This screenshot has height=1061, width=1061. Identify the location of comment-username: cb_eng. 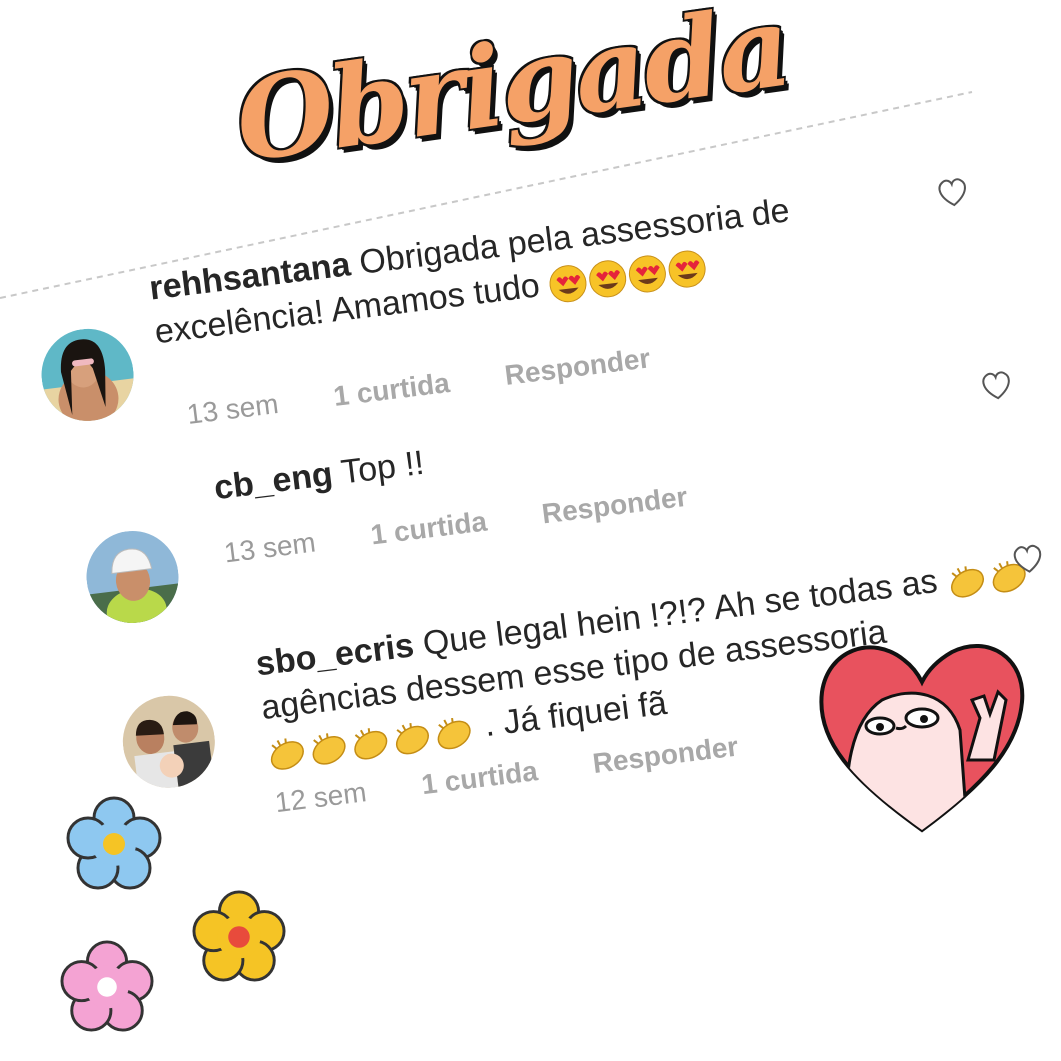
(273, 481).